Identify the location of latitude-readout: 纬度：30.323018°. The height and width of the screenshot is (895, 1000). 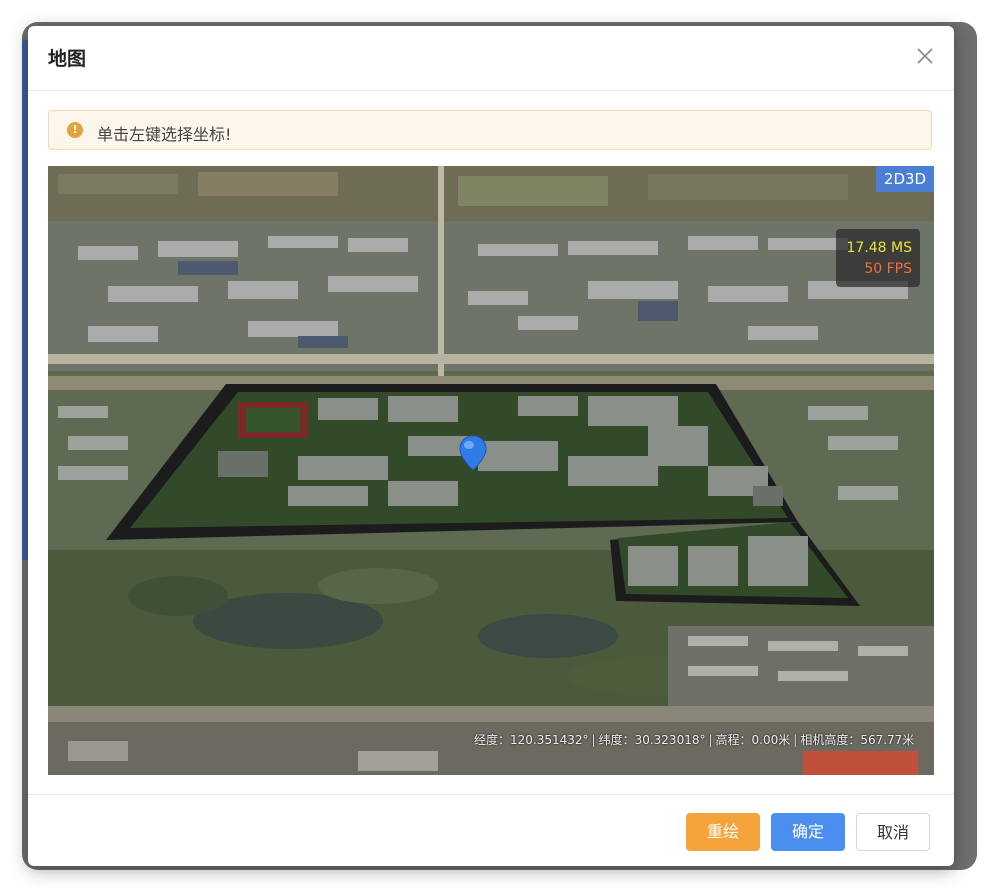
(652, 740).